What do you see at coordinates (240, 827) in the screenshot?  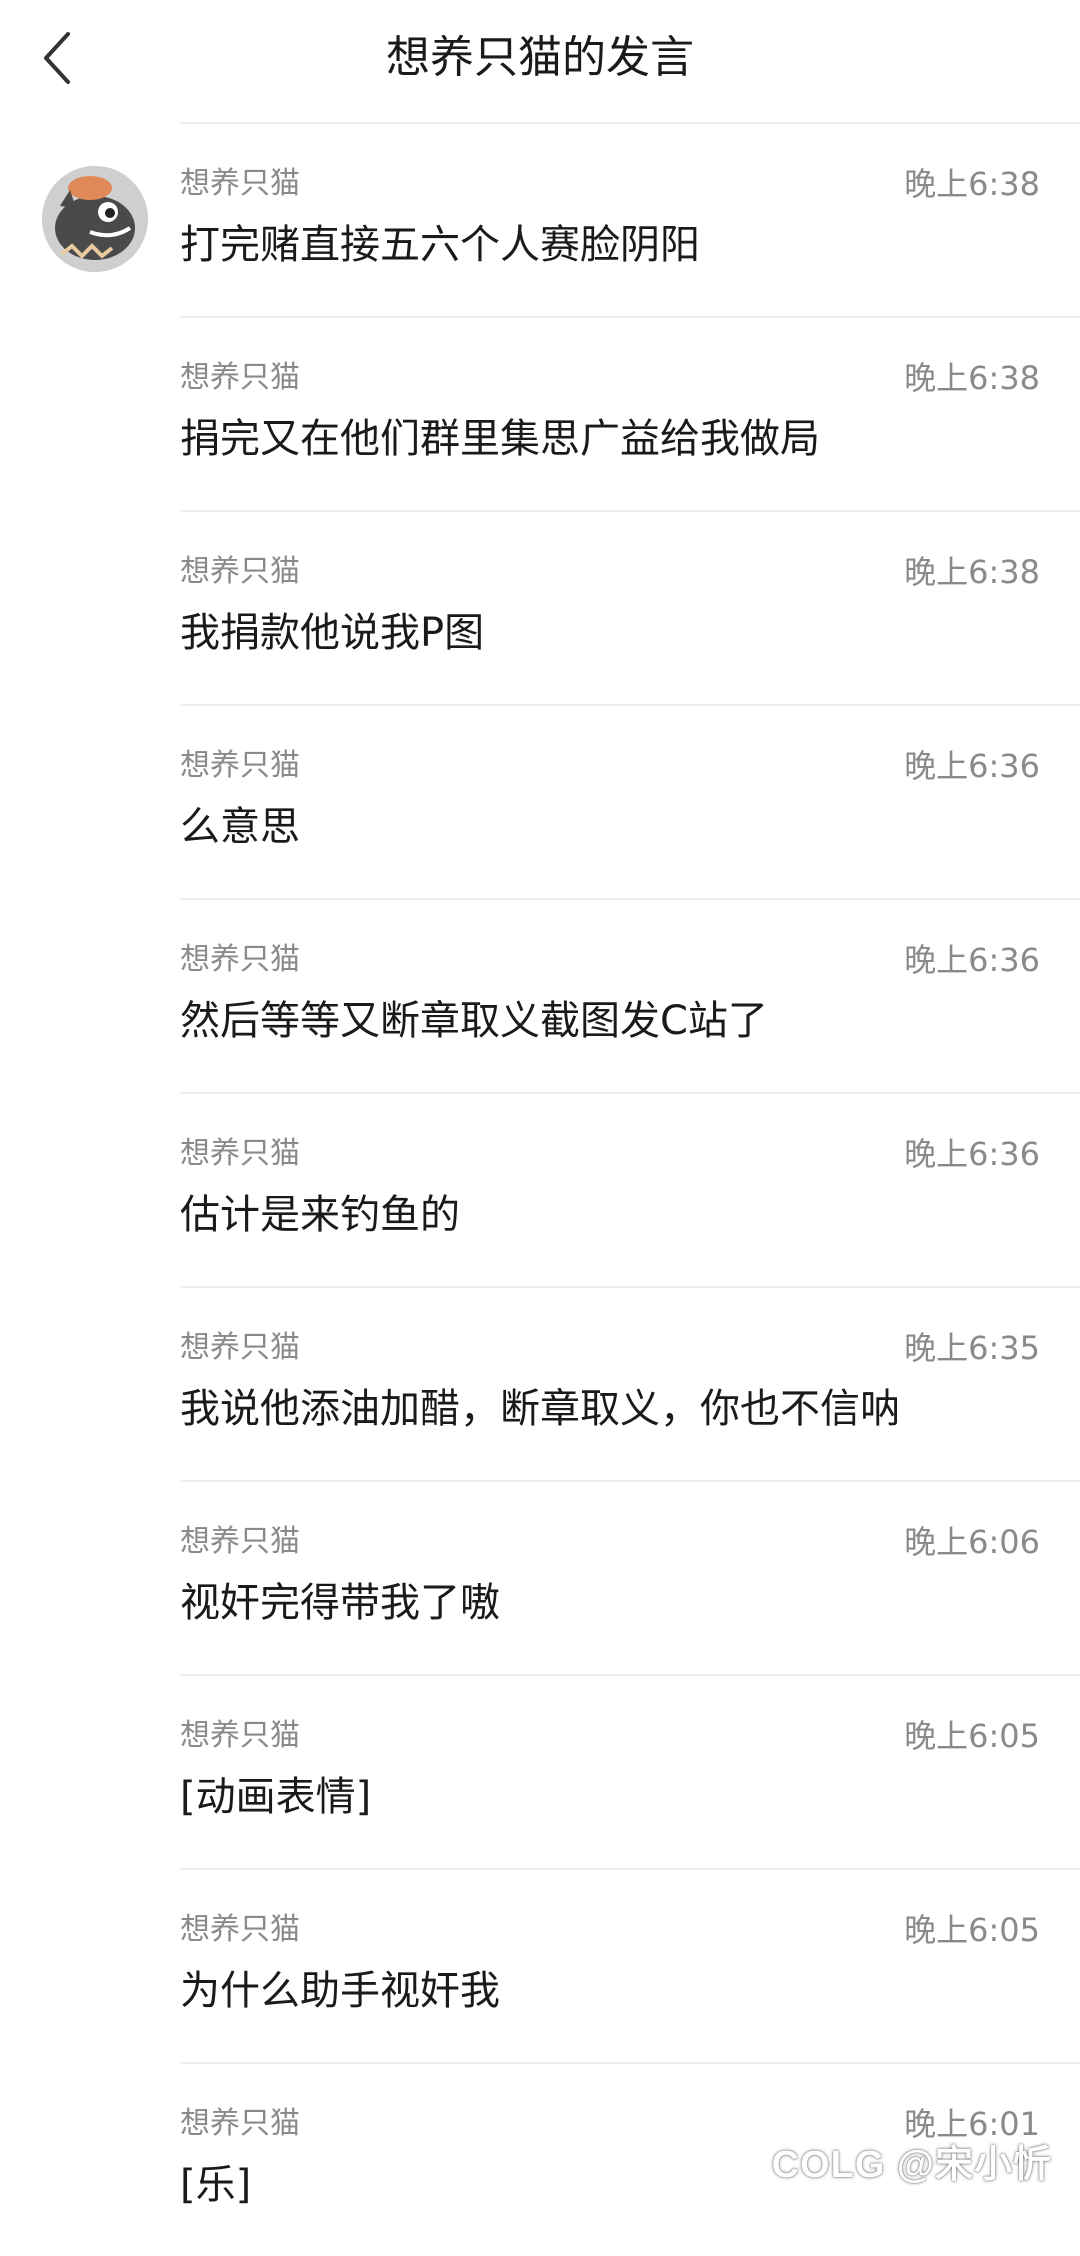 I see `message-text: 么意思` at bounding box center [240, 827].